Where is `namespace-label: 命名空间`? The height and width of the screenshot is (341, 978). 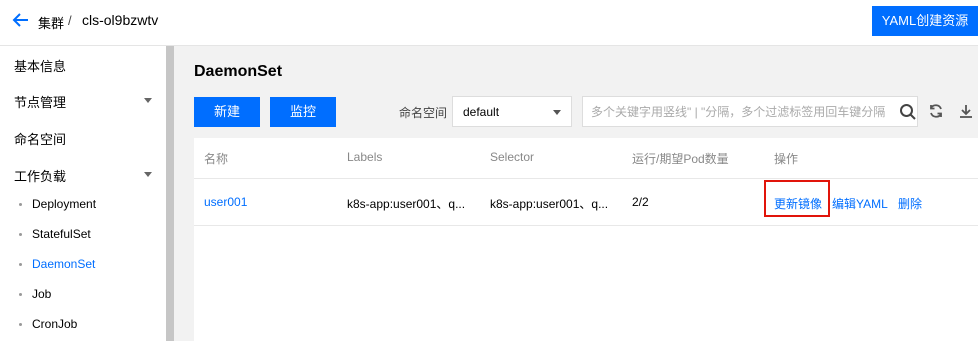 namespace-label: 命名空间 is located at coordinates (423, 113).